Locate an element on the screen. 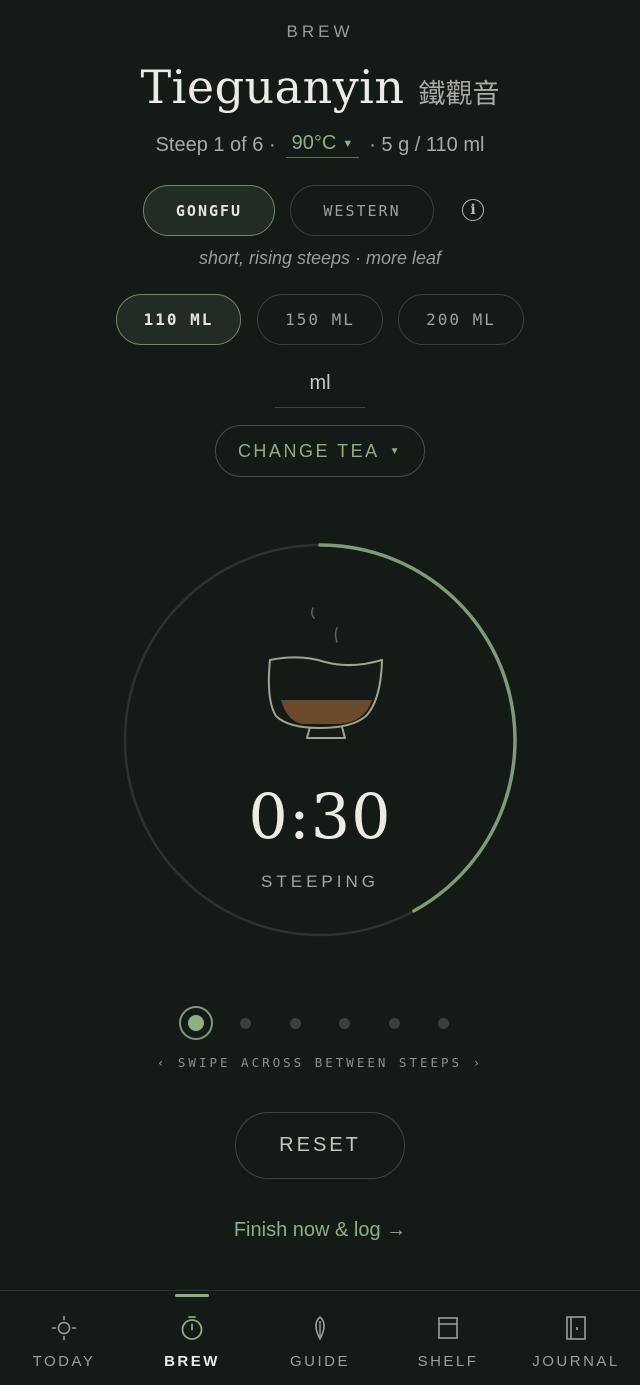 The width and height of the screenshot is (640, 1385). timer-readout: 0:30 is located at coordinates (320, 816).